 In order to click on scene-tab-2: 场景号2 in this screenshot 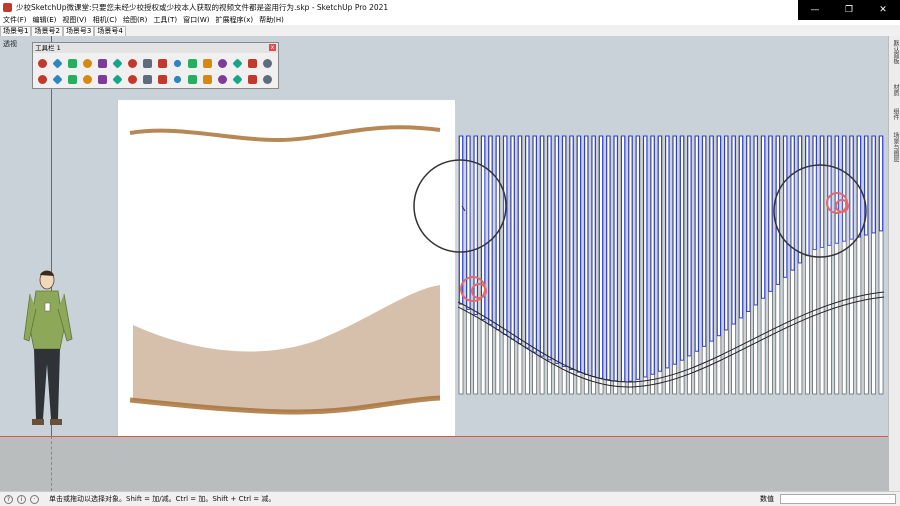, I will do `click(47, 31)`.